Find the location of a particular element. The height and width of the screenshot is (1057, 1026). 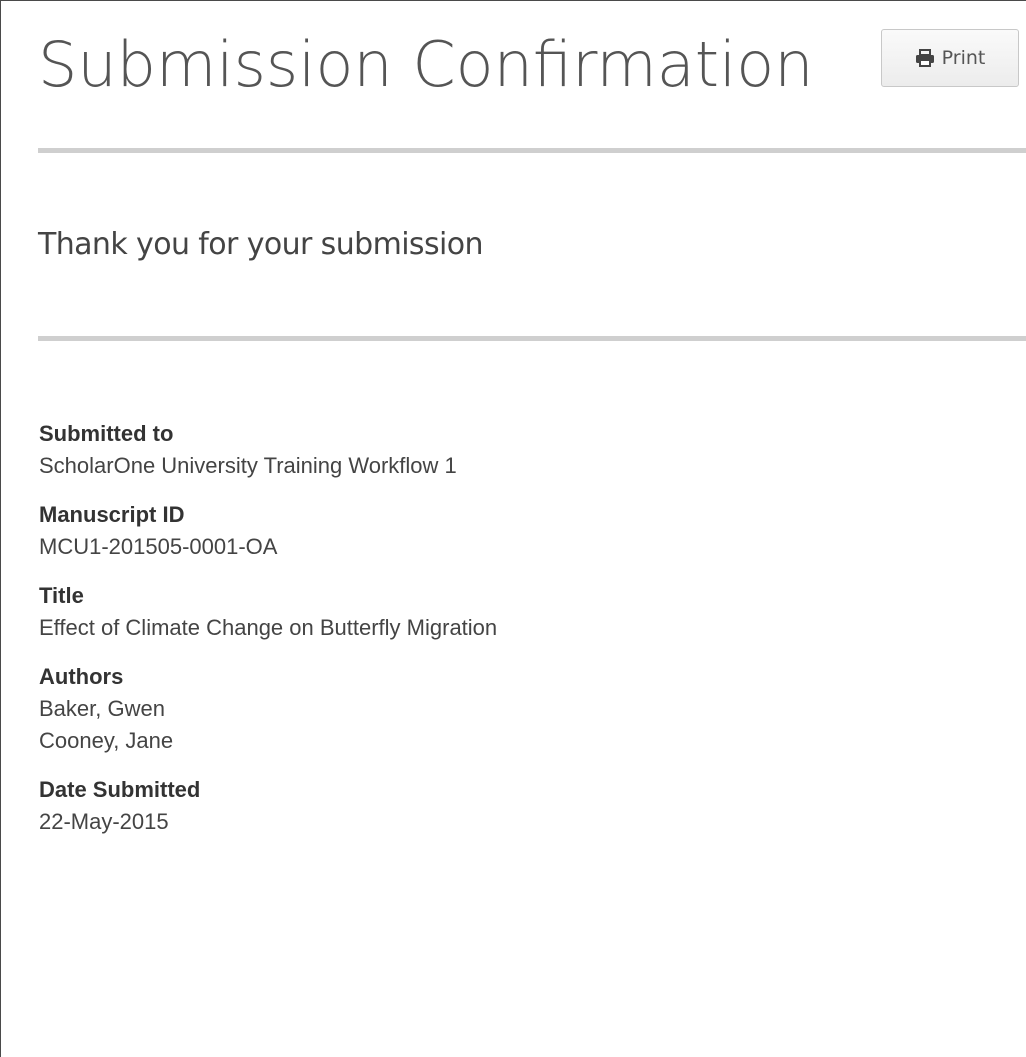

date-submitted-field: Date Submitted 22-May-2015 is located at coordinates (519, 806).